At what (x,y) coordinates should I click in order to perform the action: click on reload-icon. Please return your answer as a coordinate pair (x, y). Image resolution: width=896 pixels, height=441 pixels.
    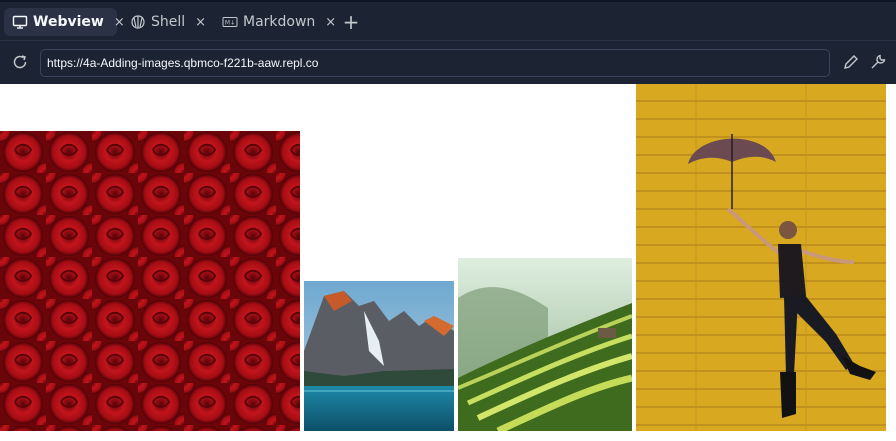
    Looking at the image, I should click on (20, 62).